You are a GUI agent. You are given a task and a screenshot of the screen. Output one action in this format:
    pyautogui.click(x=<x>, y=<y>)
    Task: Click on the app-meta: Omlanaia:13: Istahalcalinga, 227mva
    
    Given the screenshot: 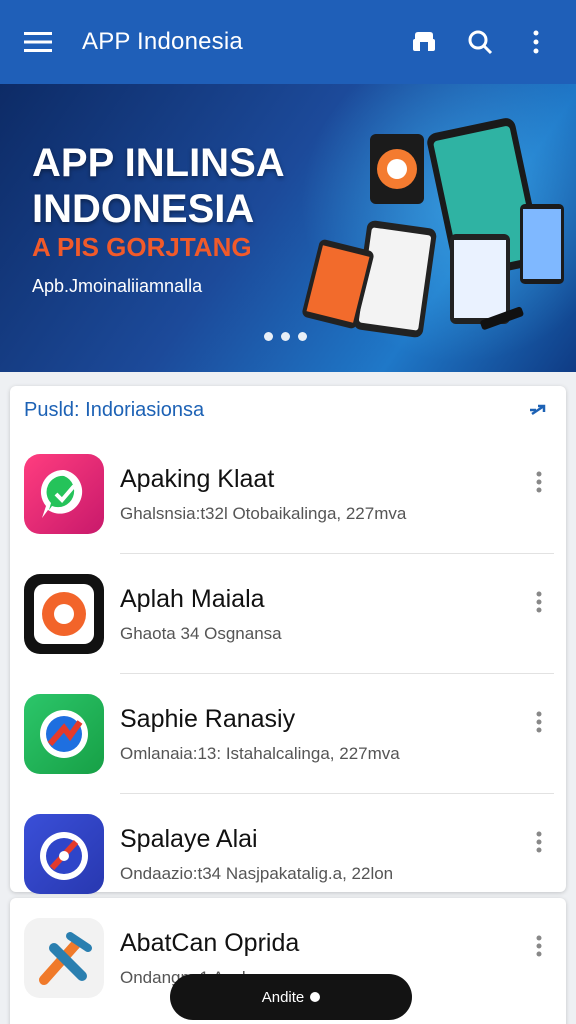 What is the action you would take?
    pyautogui.click(x=260, y=753)
    